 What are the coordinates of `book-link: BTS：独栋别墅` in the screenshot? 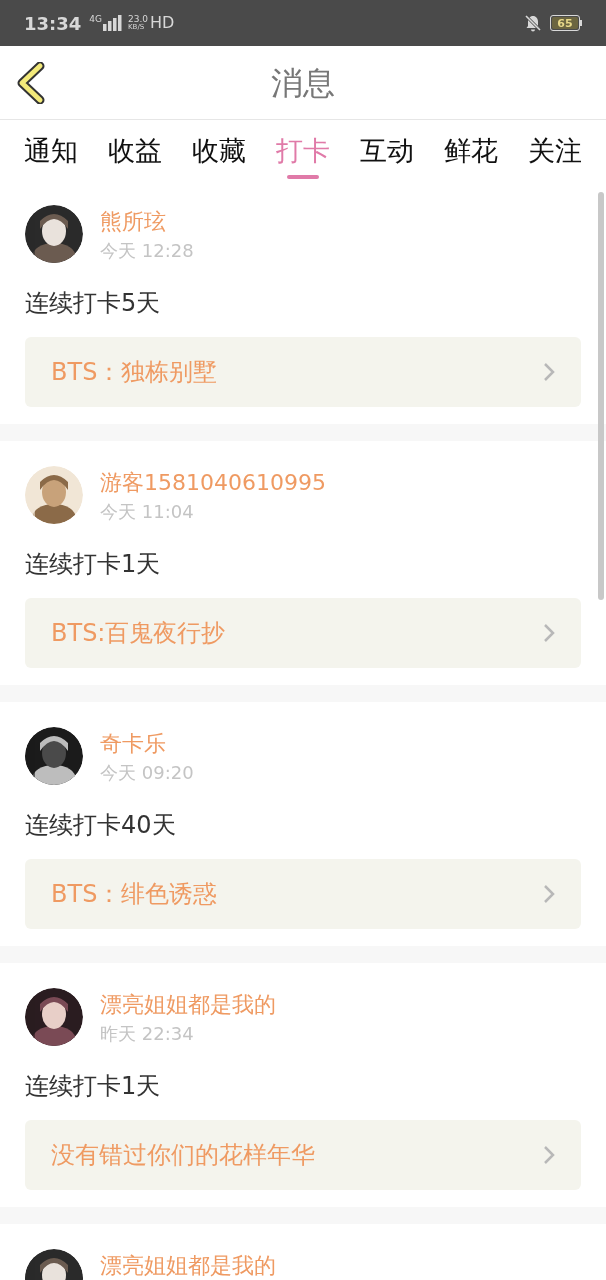 It's located at (303, 372).